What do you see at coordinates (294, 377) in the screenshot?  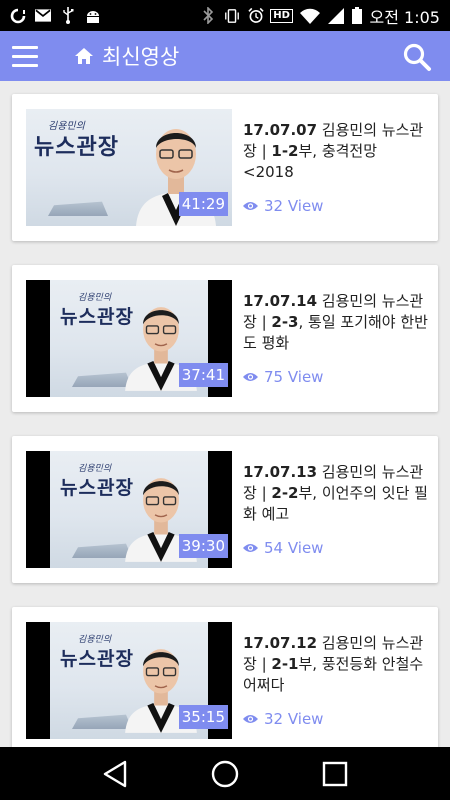 I see `view-count-text: 75 View` at bounding box center [294, 377].